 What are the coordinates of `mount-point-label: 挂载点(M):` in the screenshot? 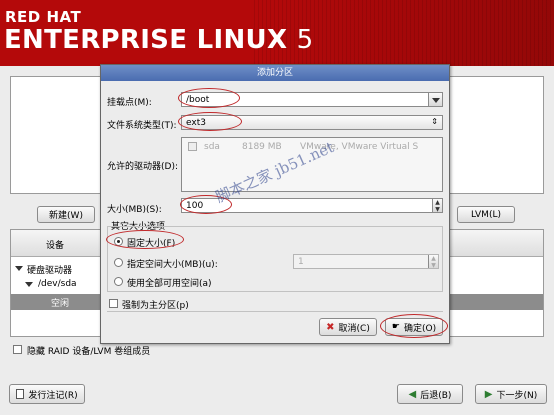 It's located at (129, 103).